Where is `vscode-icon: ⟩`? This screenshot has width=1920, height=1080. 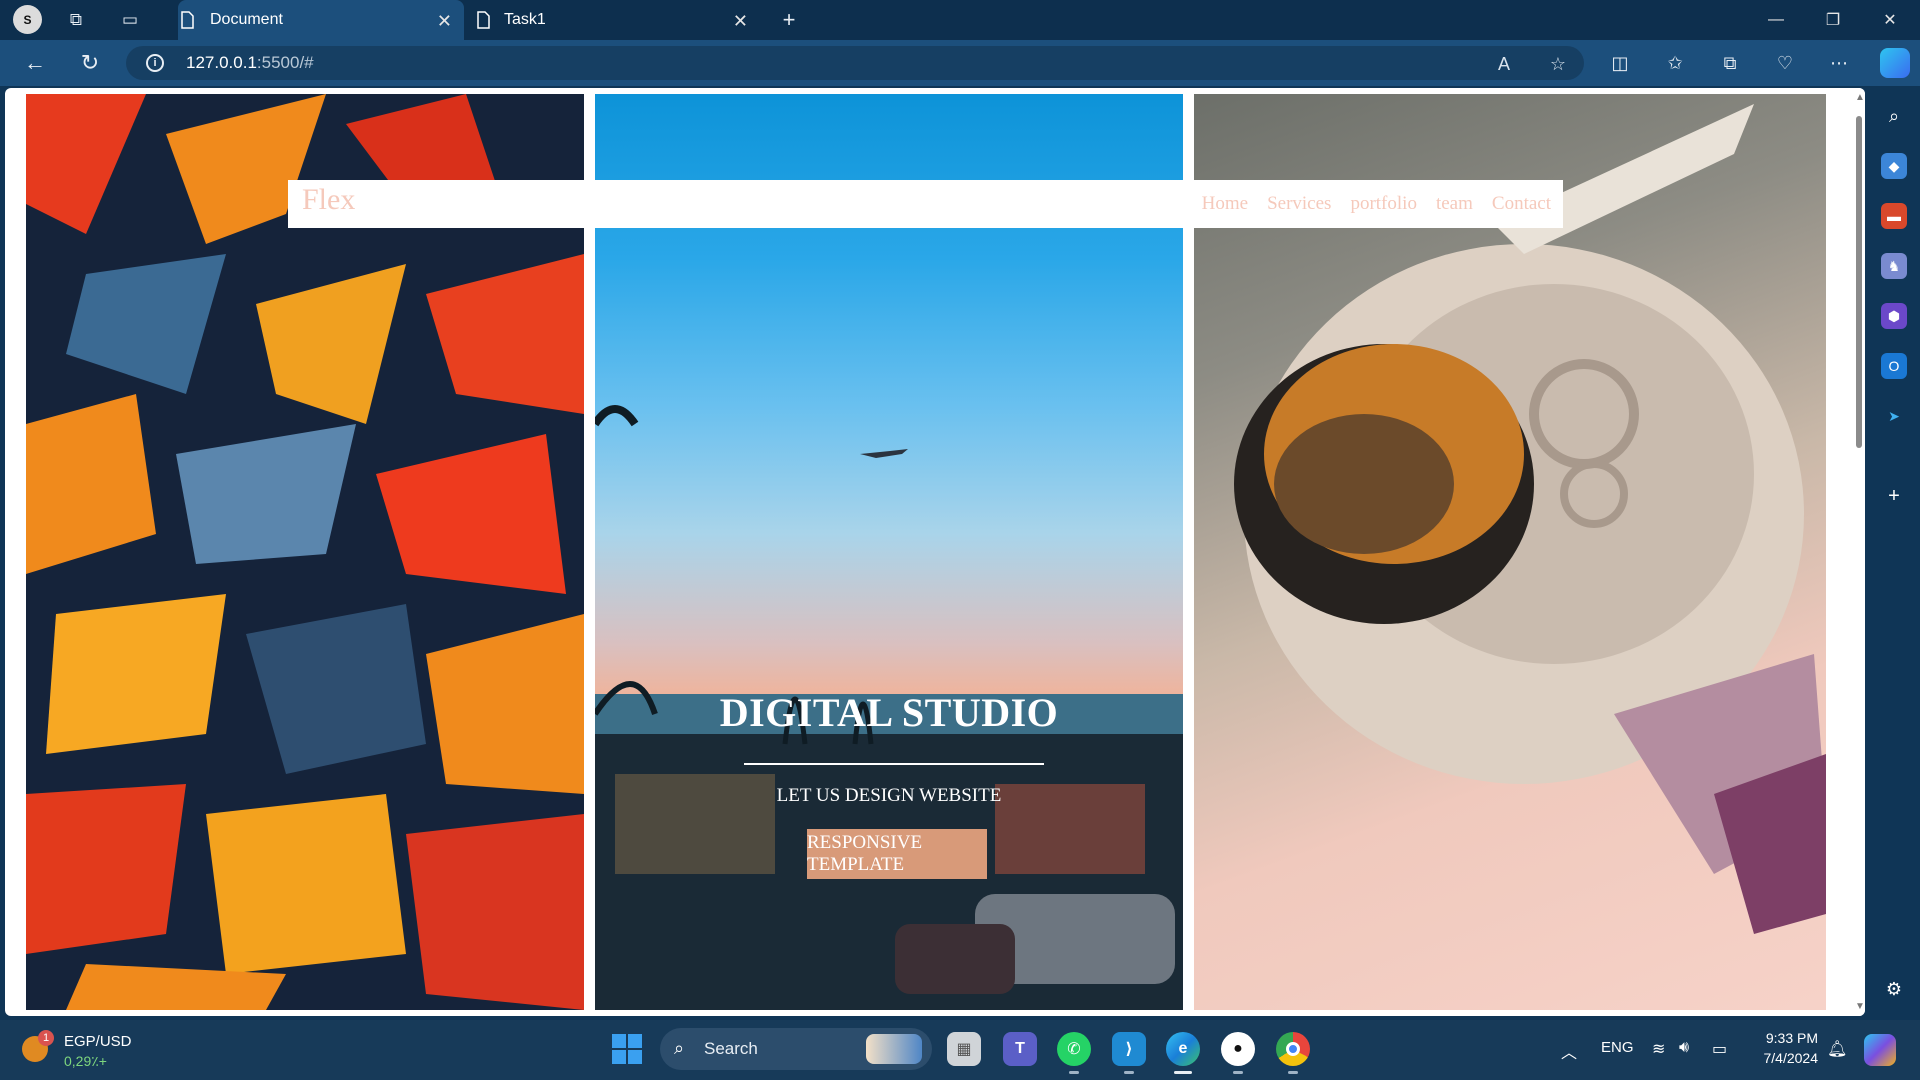 vscode-icon: ⟩ is located at coordinates (1129, 1053).